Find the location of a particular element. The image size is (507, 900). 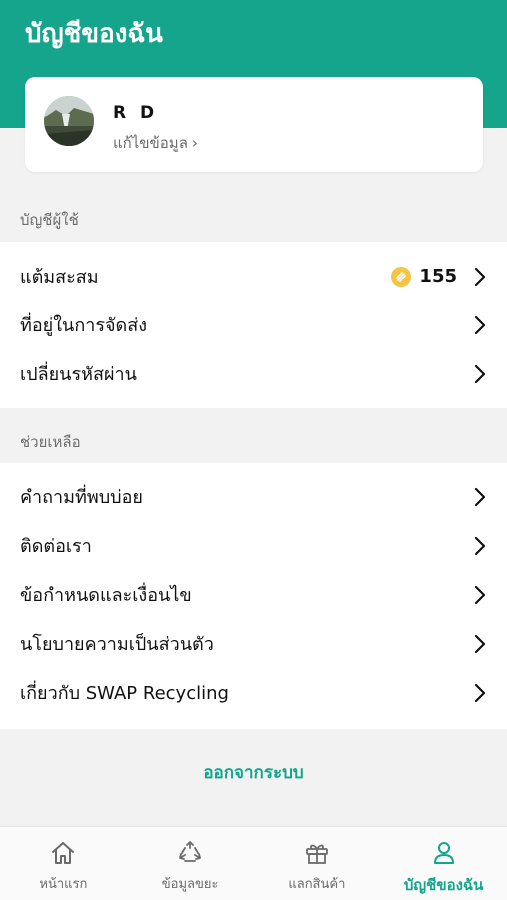

menu-item-label: ข้อกำหนดและเงื่อนไข is located at coordinates (106, 595).